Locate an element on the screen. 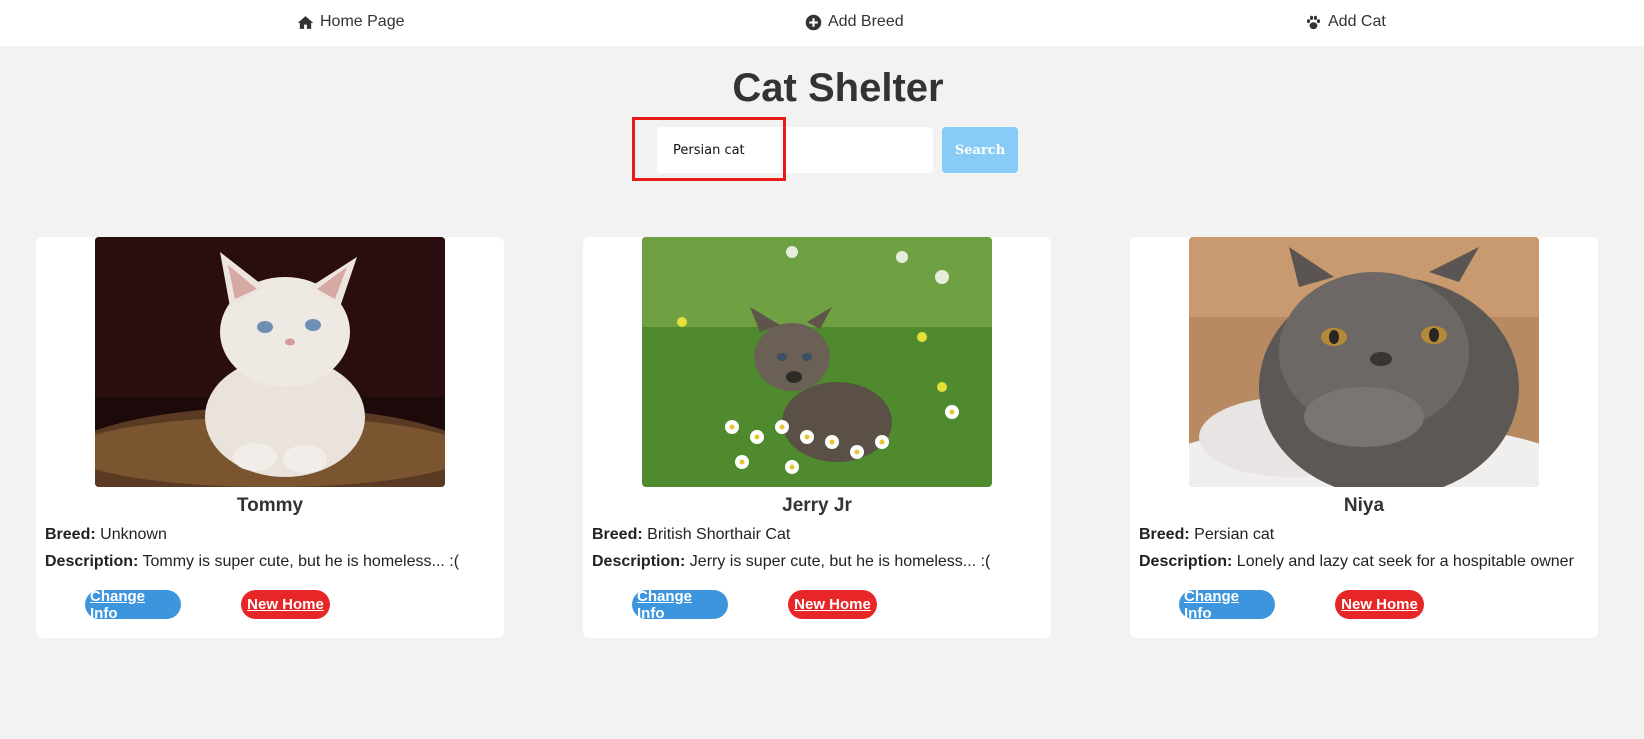 The image size is (1644, 739). nav-home-label: Home Page is located at coordinates (362, 21).